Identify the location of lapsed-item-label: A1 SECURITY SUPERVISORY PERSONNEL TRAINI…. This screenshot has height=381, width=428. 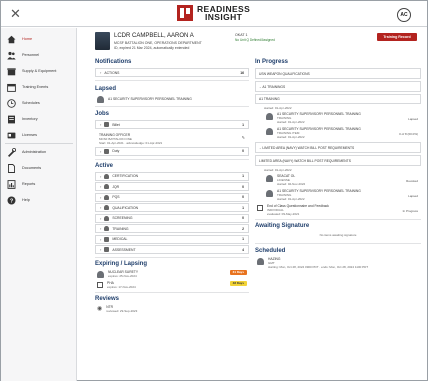
(150, 99).